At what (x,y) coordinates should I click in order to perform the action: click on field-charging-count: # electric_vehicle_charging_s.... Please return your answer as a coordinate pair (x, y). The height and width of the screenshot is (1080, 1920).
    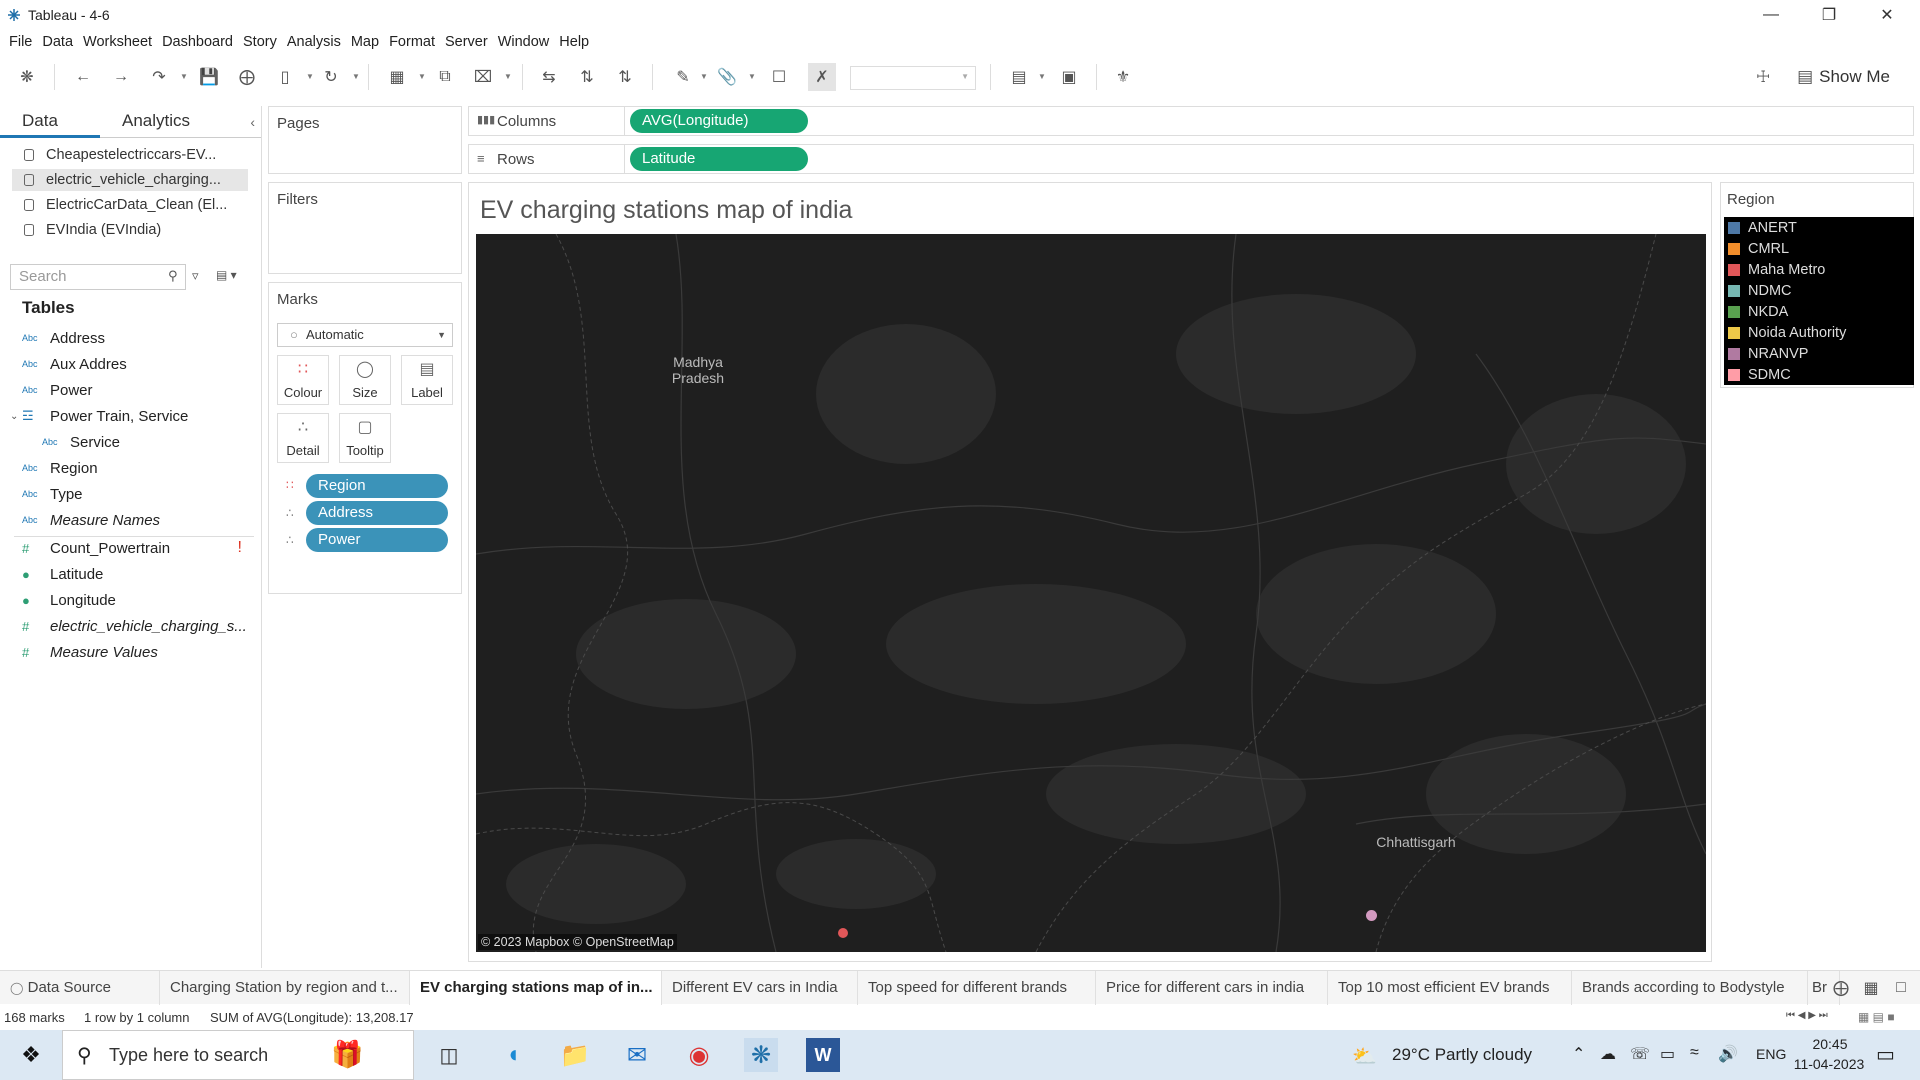
    Looking at the image, I should click on (139, 626).